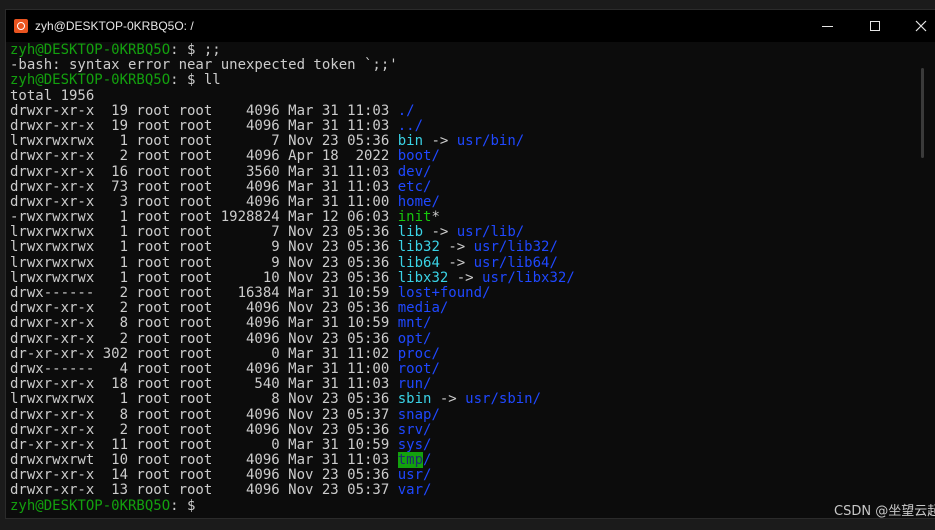 The image size is (935, 530). I want to click on output-text: : $ ll, so click(195, 80).